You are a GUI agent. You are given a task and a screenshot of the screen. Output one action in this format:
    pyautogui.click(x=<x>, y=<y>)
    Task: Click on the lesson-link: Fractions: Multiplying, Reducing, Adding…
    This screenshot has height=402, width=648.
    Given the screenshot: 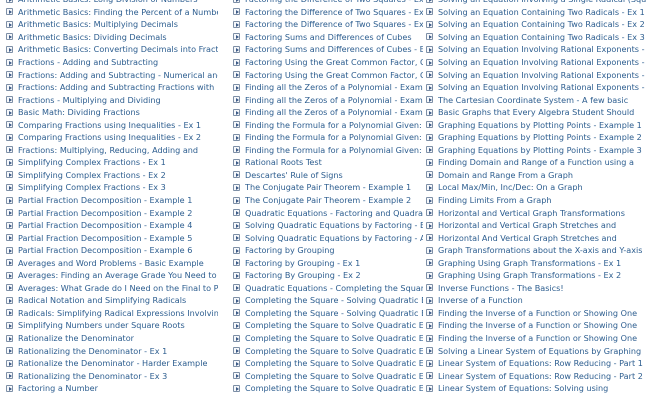 What is the action you would take?
    pyautogui.click(x=112, y=150)
    